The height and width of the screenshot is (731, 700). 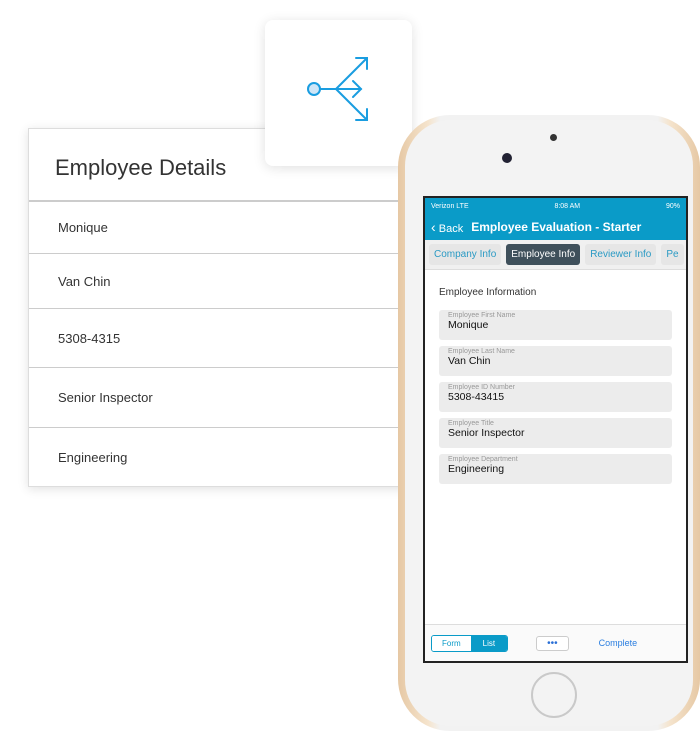 I want to click on list-button: List, so click(x=489, y=643).